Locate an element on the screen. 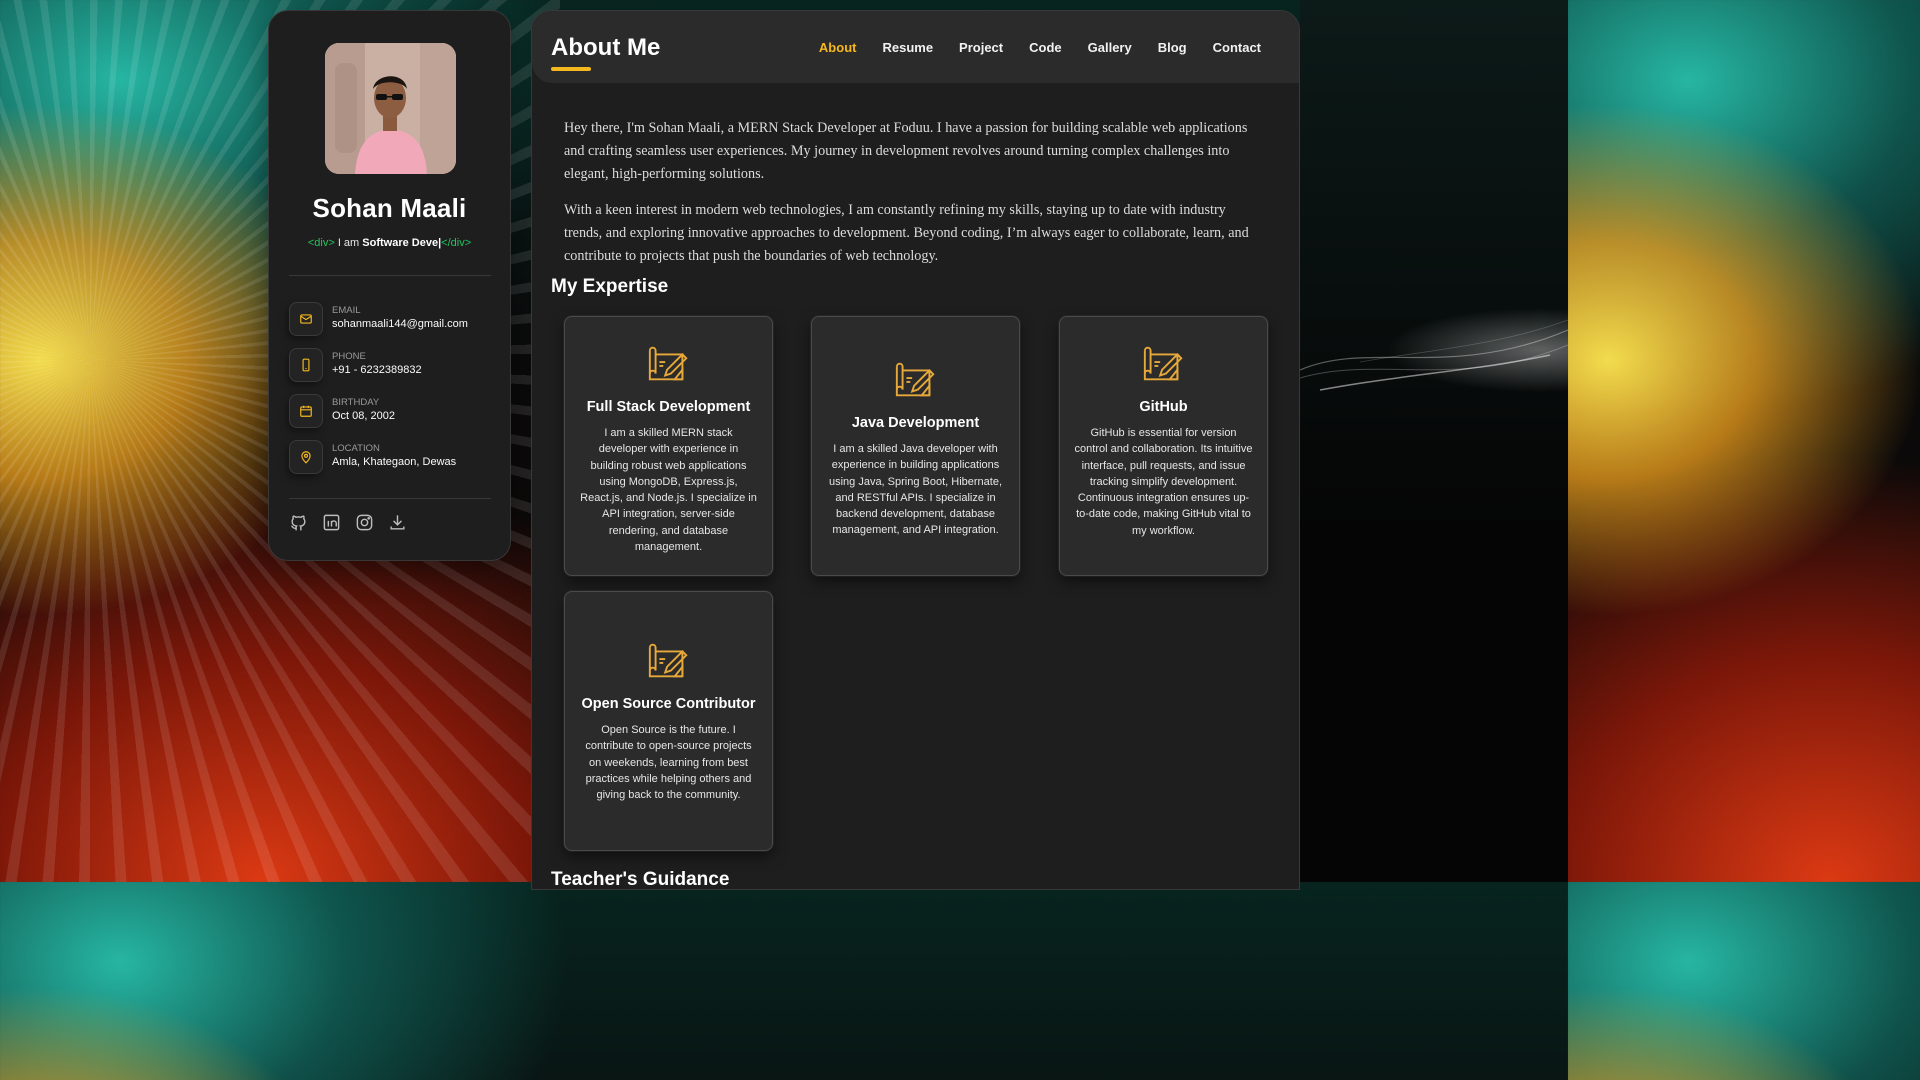  contact-label: PHONE is located at coordinates (349, 356).